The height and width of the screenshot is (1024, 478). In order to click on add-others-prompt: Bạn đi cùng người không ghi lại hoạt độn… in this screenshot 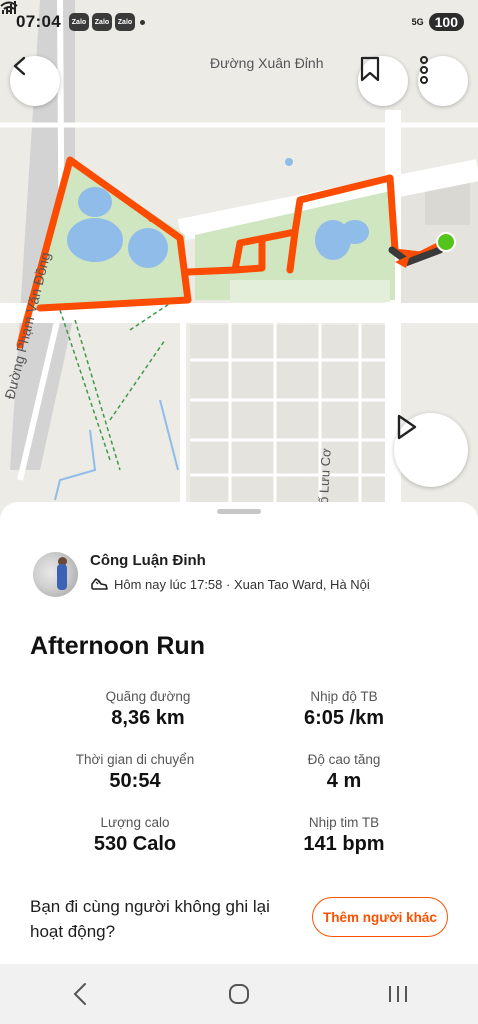, I will do `click(150, 919)`.